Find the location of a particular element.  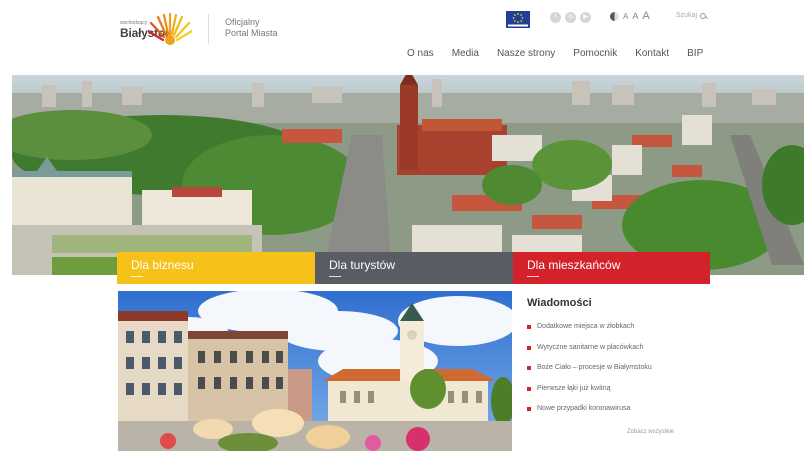

facebook-icon: f is located at coordinates (555, 17).